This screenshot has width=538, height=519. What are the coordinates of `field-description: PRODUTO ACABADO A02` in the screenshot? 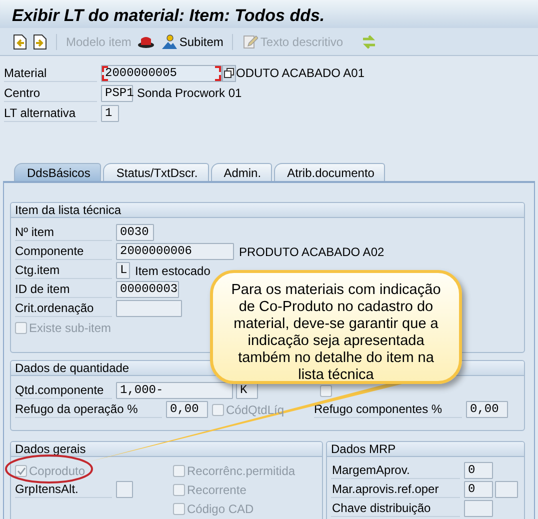 It's located at (311, 251).